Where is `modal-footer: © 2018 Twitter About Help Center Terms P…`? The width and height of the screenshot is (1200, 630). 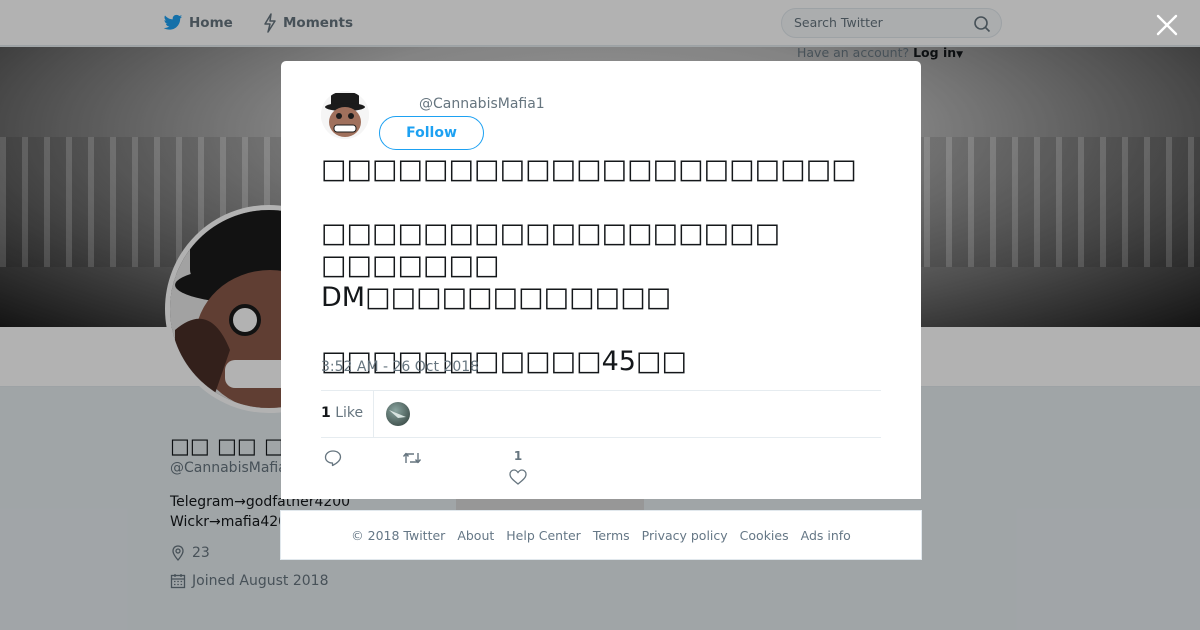
modal-footer: © 2018 Twitter About Help Center Terms P… is located at coordinates (601, 535).